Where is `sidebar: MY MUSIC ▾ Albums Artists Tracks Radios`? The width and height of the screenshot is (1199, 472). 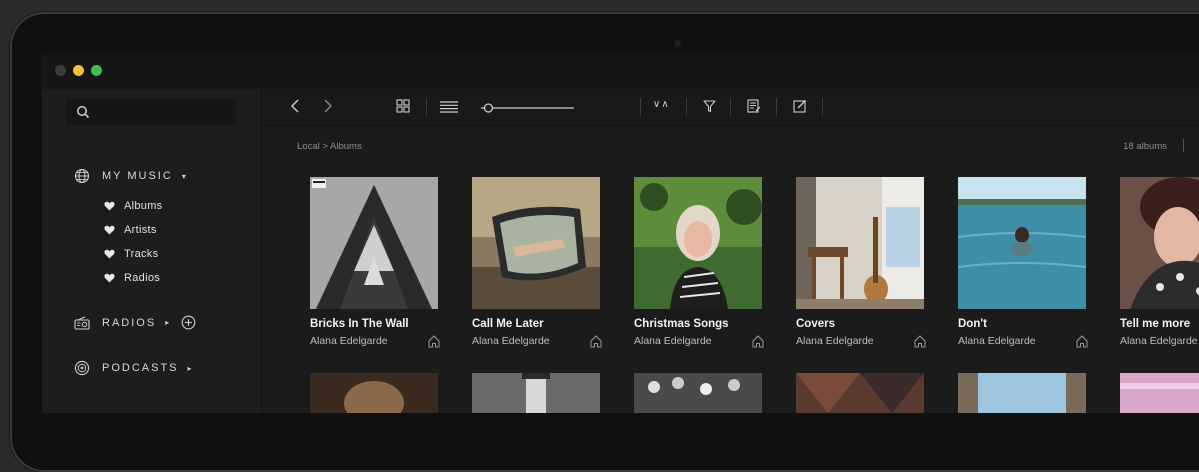 sidebar: MY MUSIC ▾ Albums Artists Tracks Radios is located at coordinates (152, 251).